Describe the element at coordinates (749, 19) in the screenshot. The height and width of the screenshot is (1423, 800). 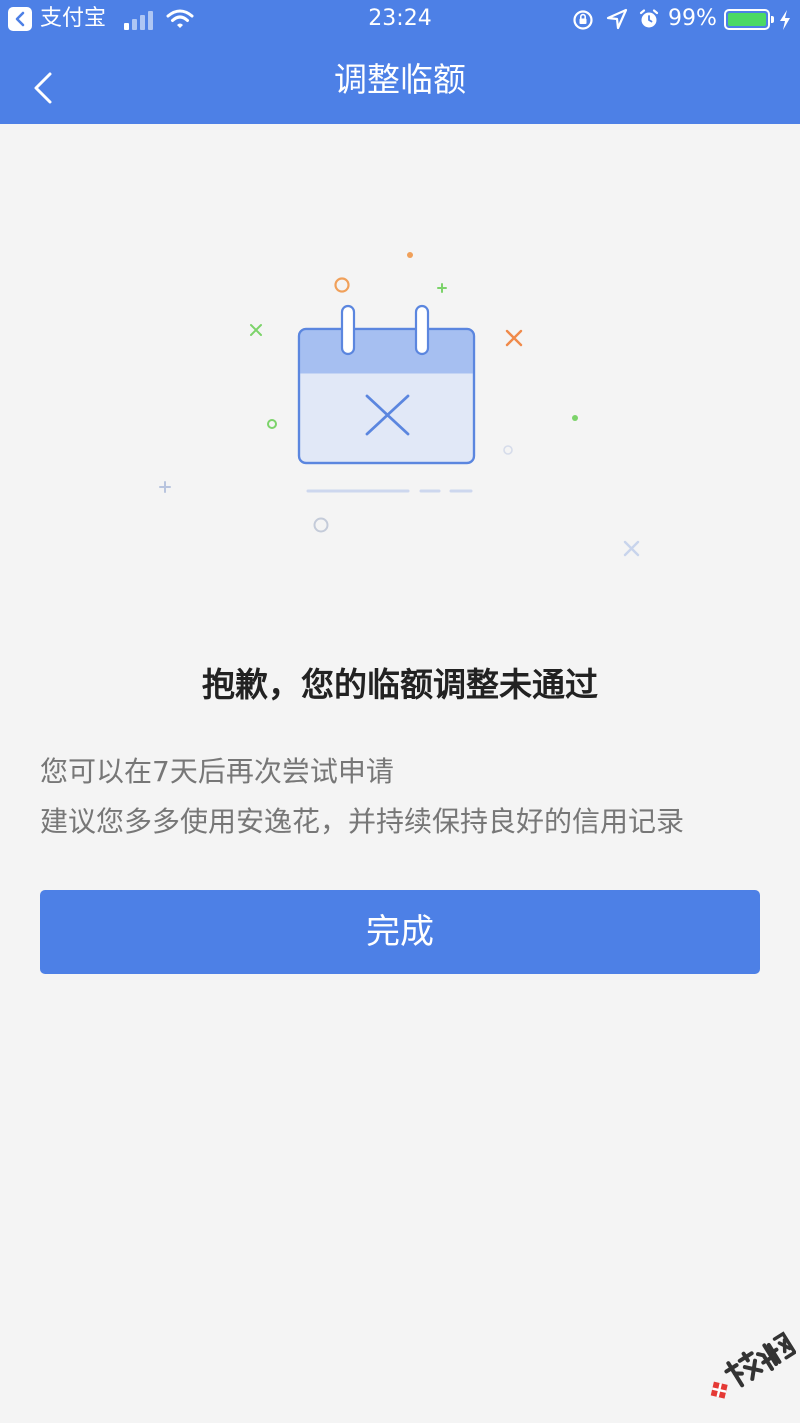
I see `battery-icon` at that location.